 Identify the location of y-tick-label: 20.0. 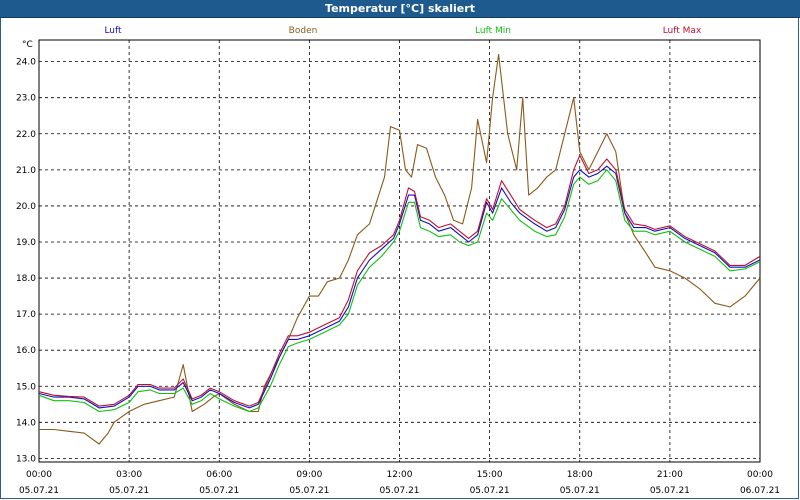
(26, 207).